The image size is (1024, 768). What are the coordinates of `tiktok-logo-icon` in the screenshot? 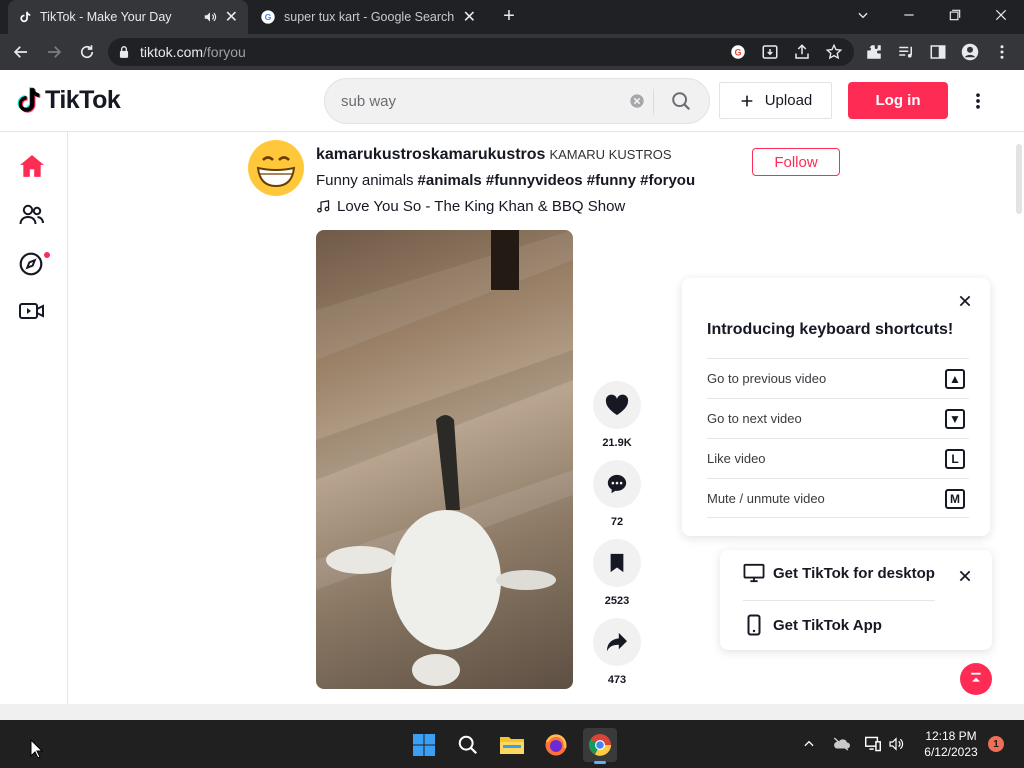 It's located at (29, 100).